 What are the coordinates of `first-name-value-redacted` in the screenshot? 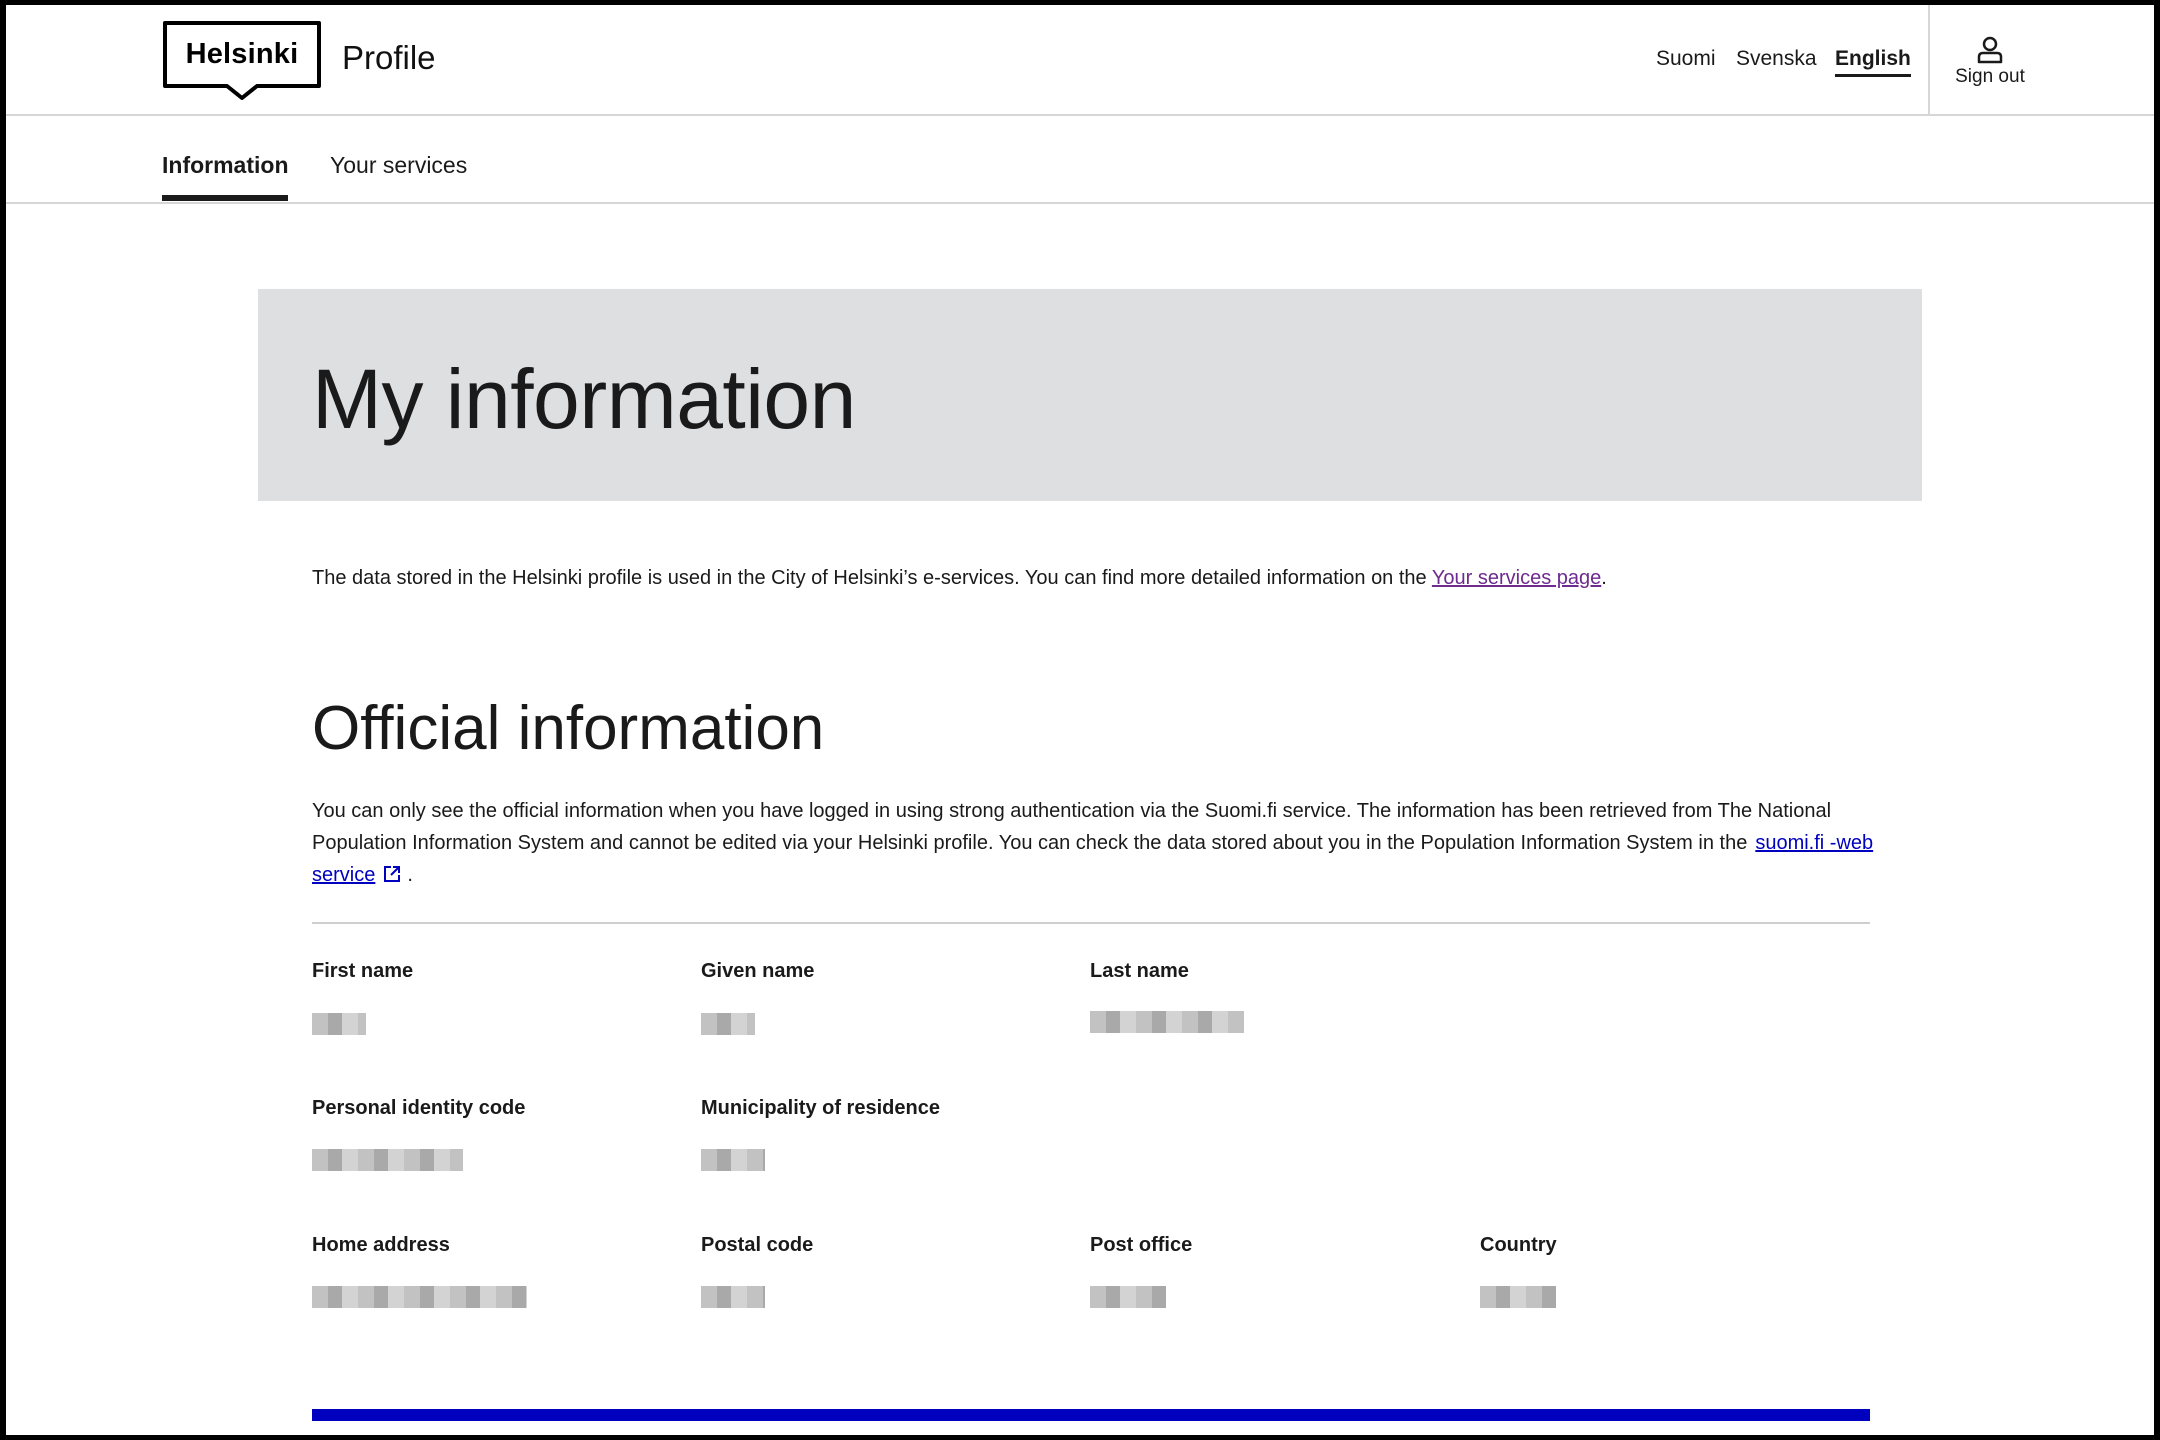 It's located at (339, 1024).